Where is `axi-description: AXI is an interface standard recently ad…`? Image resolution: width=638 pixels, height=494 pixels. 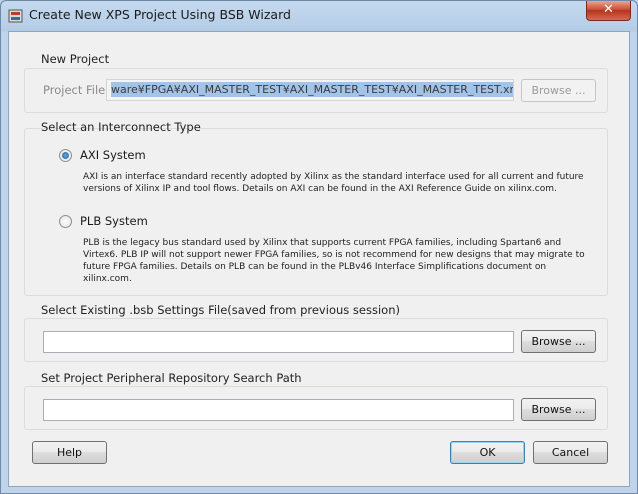
axi-description: AXI is an interface standard recently ad… is located at coordinates (333, 183).